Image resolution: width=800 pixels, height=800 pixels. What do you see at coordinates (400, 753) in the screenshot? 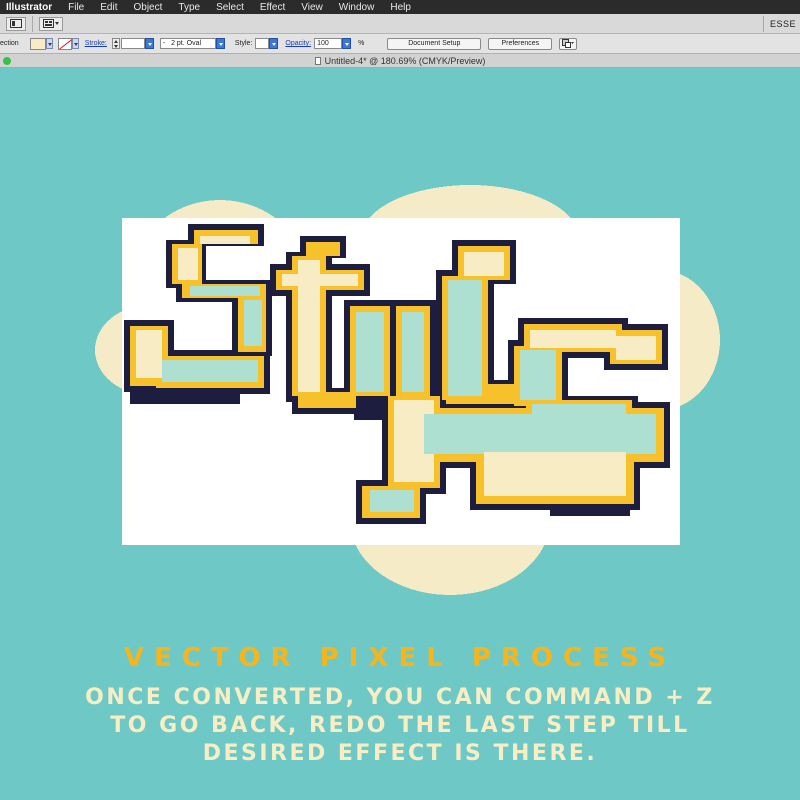
I see `body-line-3: DESIRED EFFECT IS THERE.` at bounding box center [400, 753].